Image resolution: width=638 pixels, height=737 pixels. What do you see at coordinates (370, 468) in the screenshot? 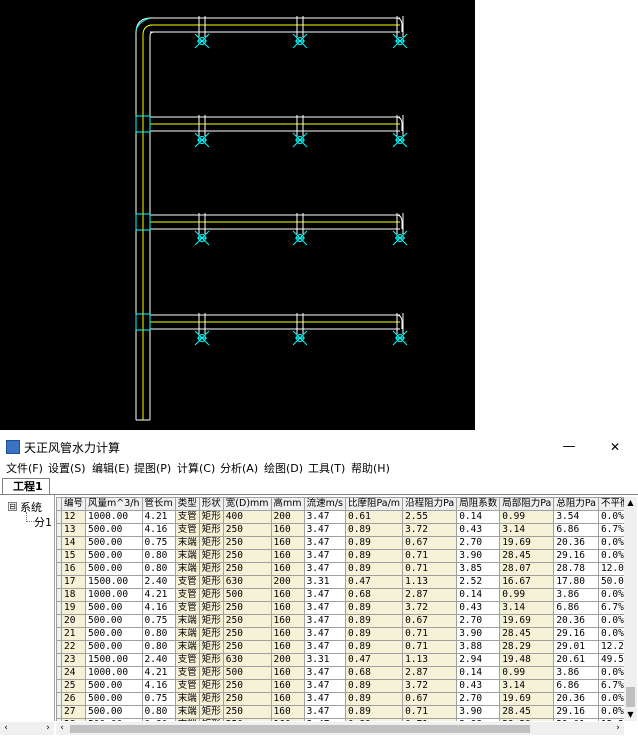
I see `menu-help: 帮助(H)` at bounding box center [370, 468].